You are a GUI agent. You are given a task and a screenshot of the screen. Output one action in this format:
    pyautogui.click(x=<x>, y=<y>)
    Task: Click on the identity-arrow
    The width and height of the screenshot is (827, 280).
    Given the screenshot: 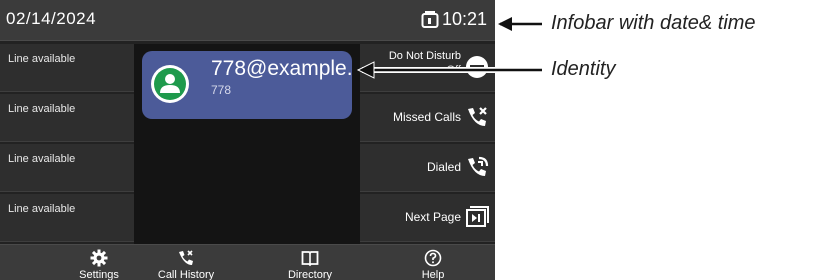 What is the action you would take?
    pyautogui.click(x=449, y=70)
    